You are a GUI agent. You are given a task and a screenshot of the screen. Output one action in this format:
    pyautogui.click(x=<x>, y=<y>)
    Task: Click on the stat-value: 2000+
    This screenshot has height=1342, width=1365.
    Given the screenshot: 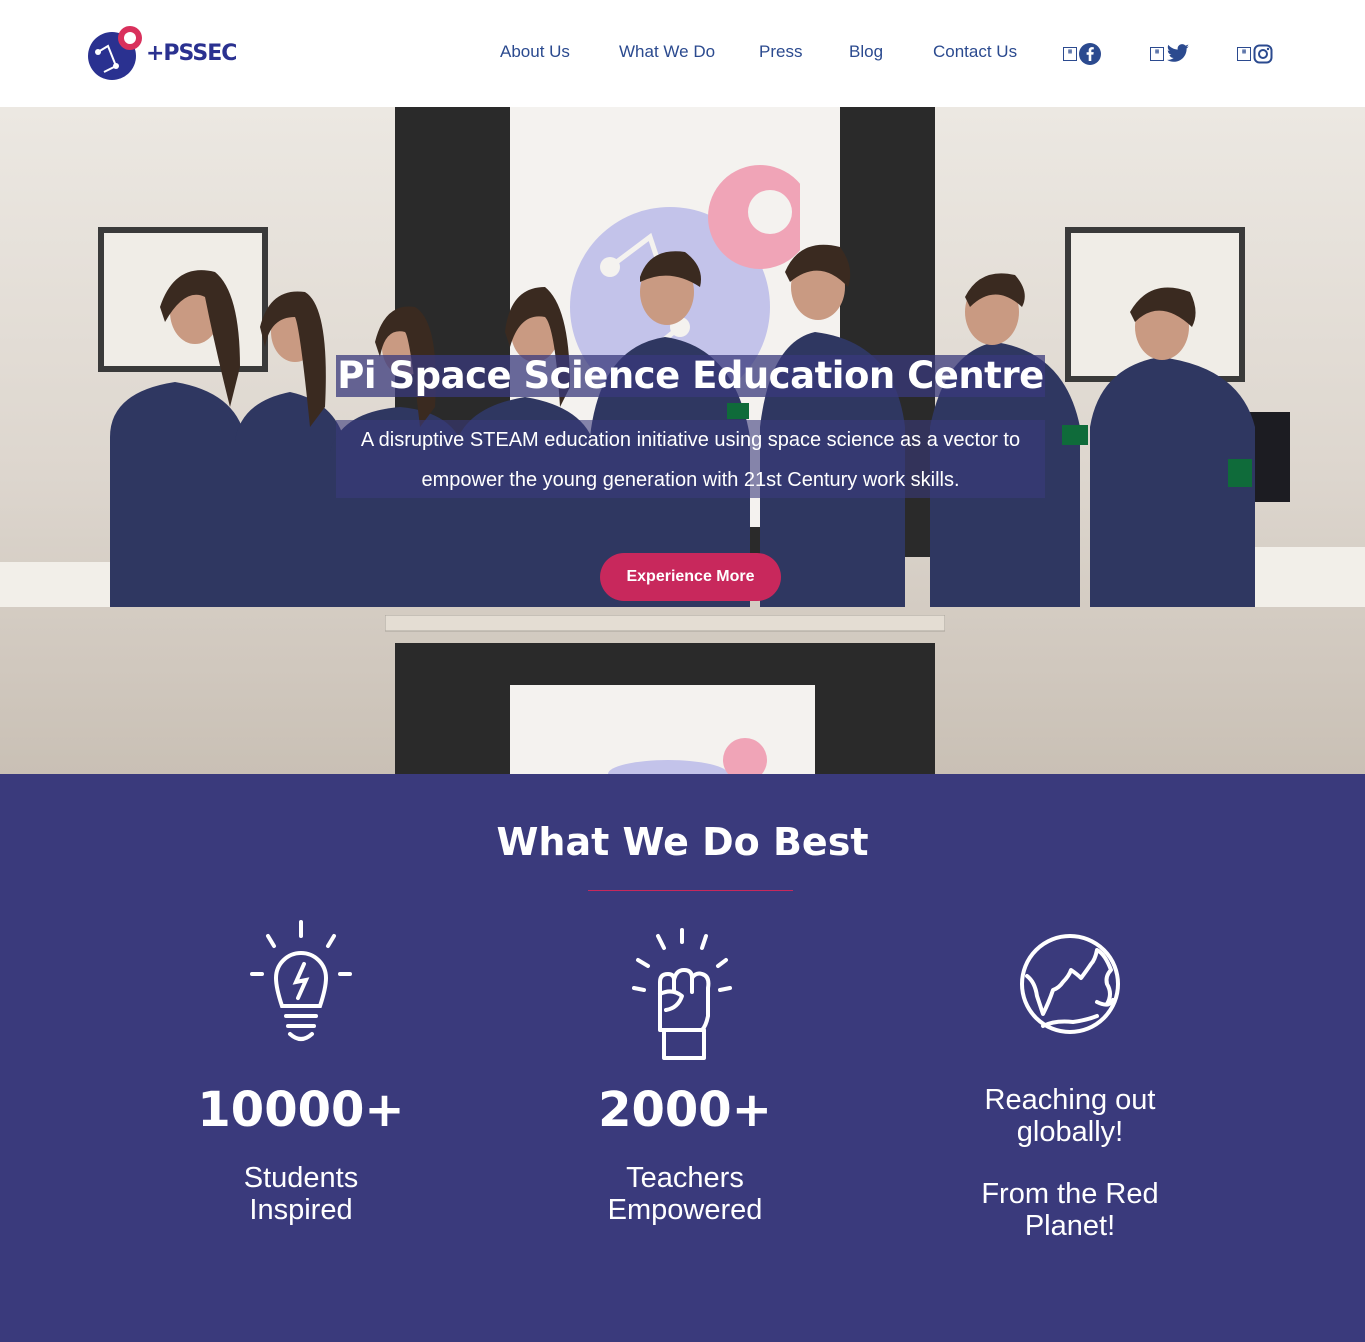 What is the action you would take?
    pyautogui.click(x=685, y=1110)
    